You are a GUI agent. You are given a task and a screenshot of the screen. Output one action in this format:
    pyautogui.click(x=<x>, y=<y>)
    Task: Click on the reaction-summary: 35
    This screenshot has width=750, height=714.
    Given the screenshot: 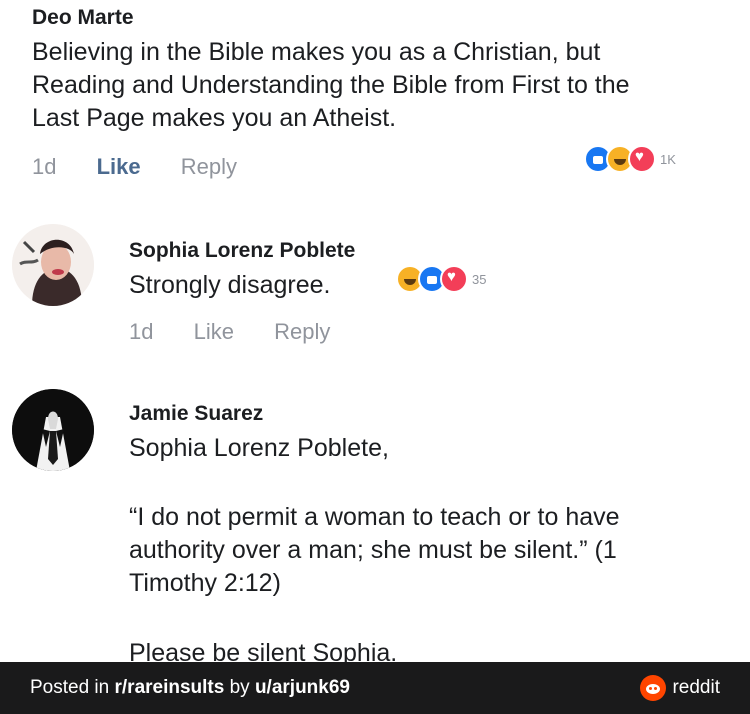 What is the action you would take?
    pyautogui.click(x=441, y=279)
    